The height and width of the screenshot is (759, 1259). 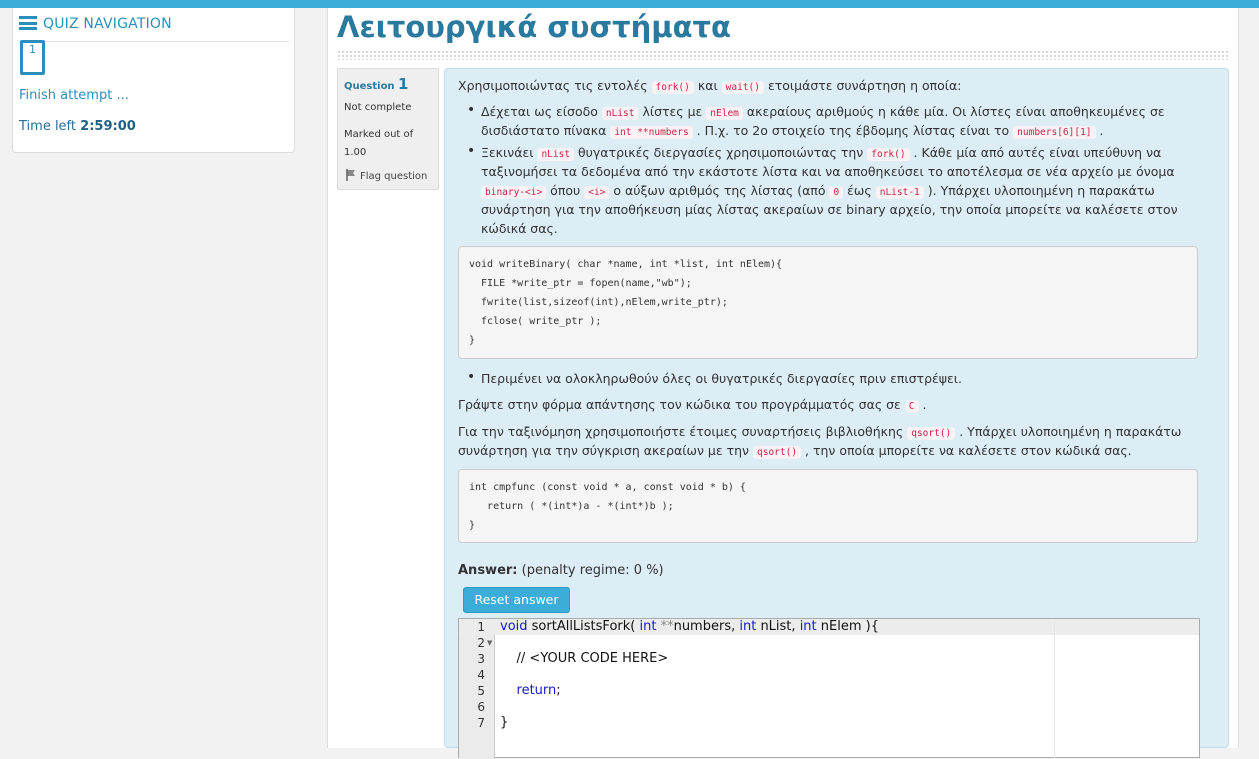 What do you see at coordinates (519, 228) in the screenshot?
I see `bullet-2-line-5: κώδικά σας.` at bounding box center [519, 228].